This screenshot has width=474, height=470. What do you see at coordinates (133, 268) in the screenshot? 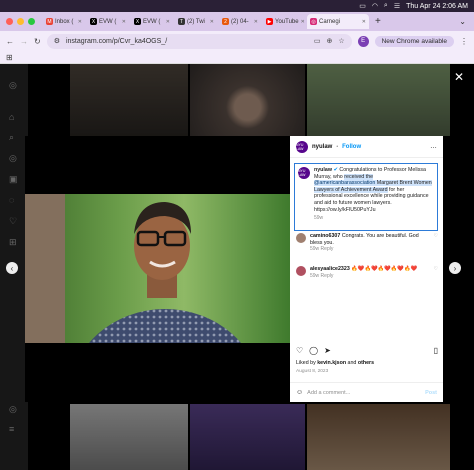
I see `portrait-illustration` at bounding box center [133, 268].